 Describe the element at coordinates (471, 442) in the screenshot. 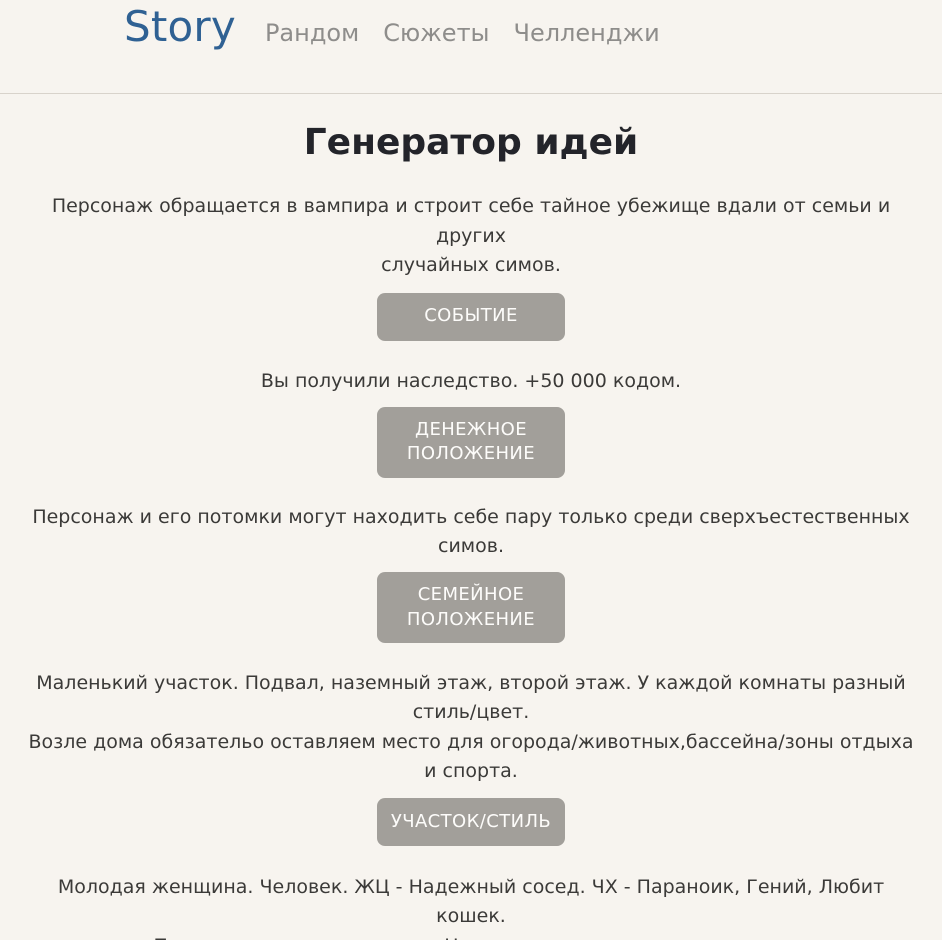

I see `money-button: ДЕНЕЖНОЕ ПОЛОЖЕНИЕ` at that location.